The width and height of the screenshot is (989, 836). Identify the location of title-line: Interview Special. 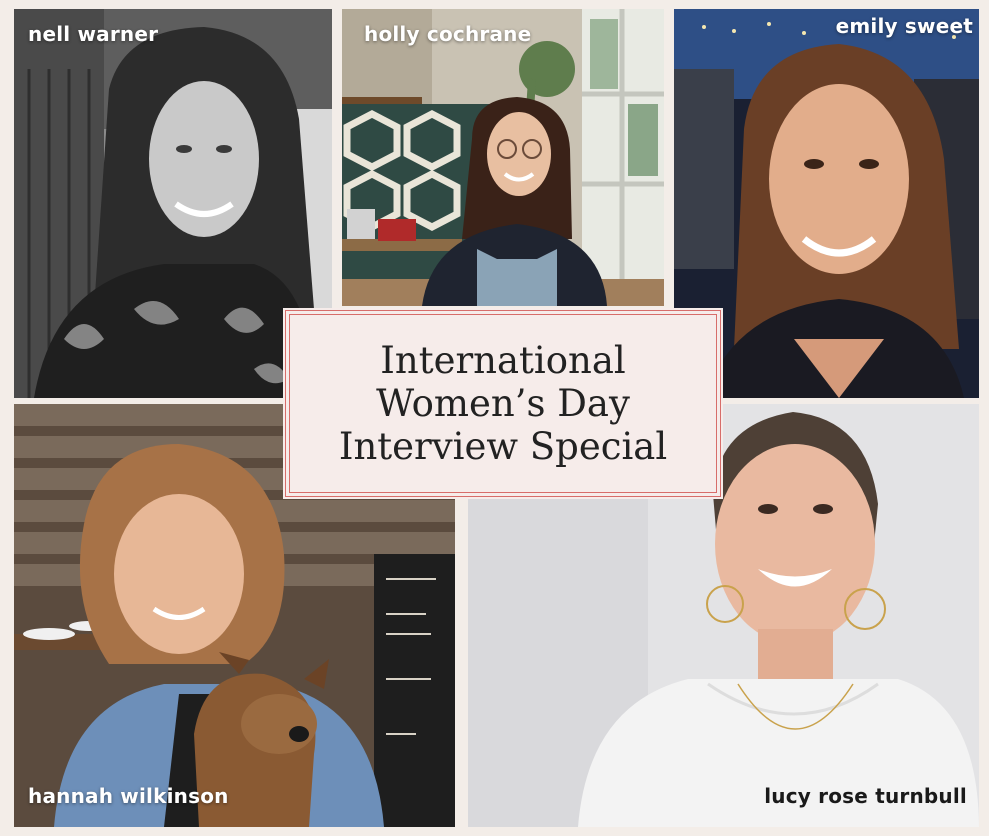
(503, 446).